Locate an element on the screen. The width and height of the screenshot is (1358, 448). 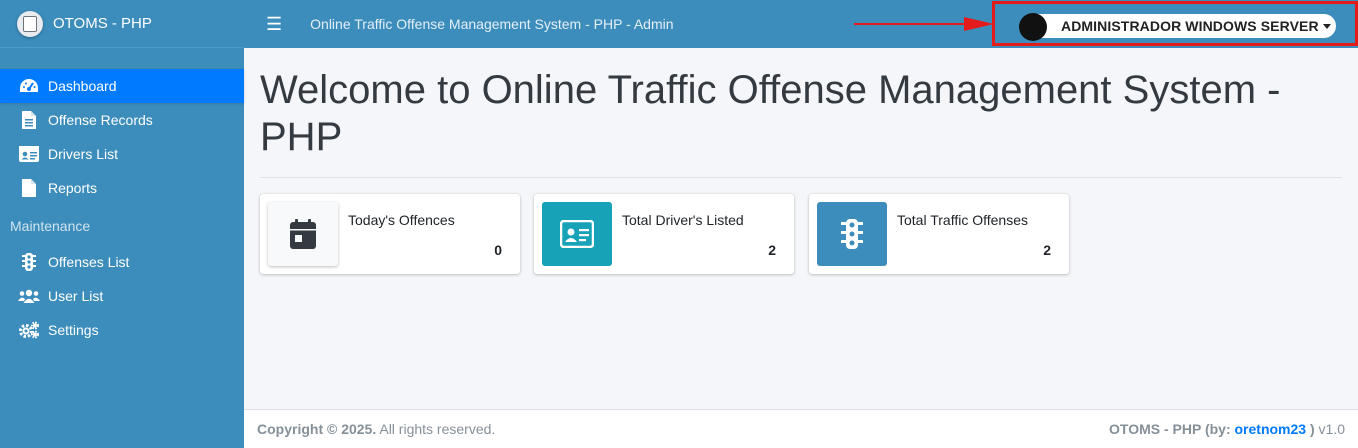
calendar-icon is located at coordinates (303, 234).